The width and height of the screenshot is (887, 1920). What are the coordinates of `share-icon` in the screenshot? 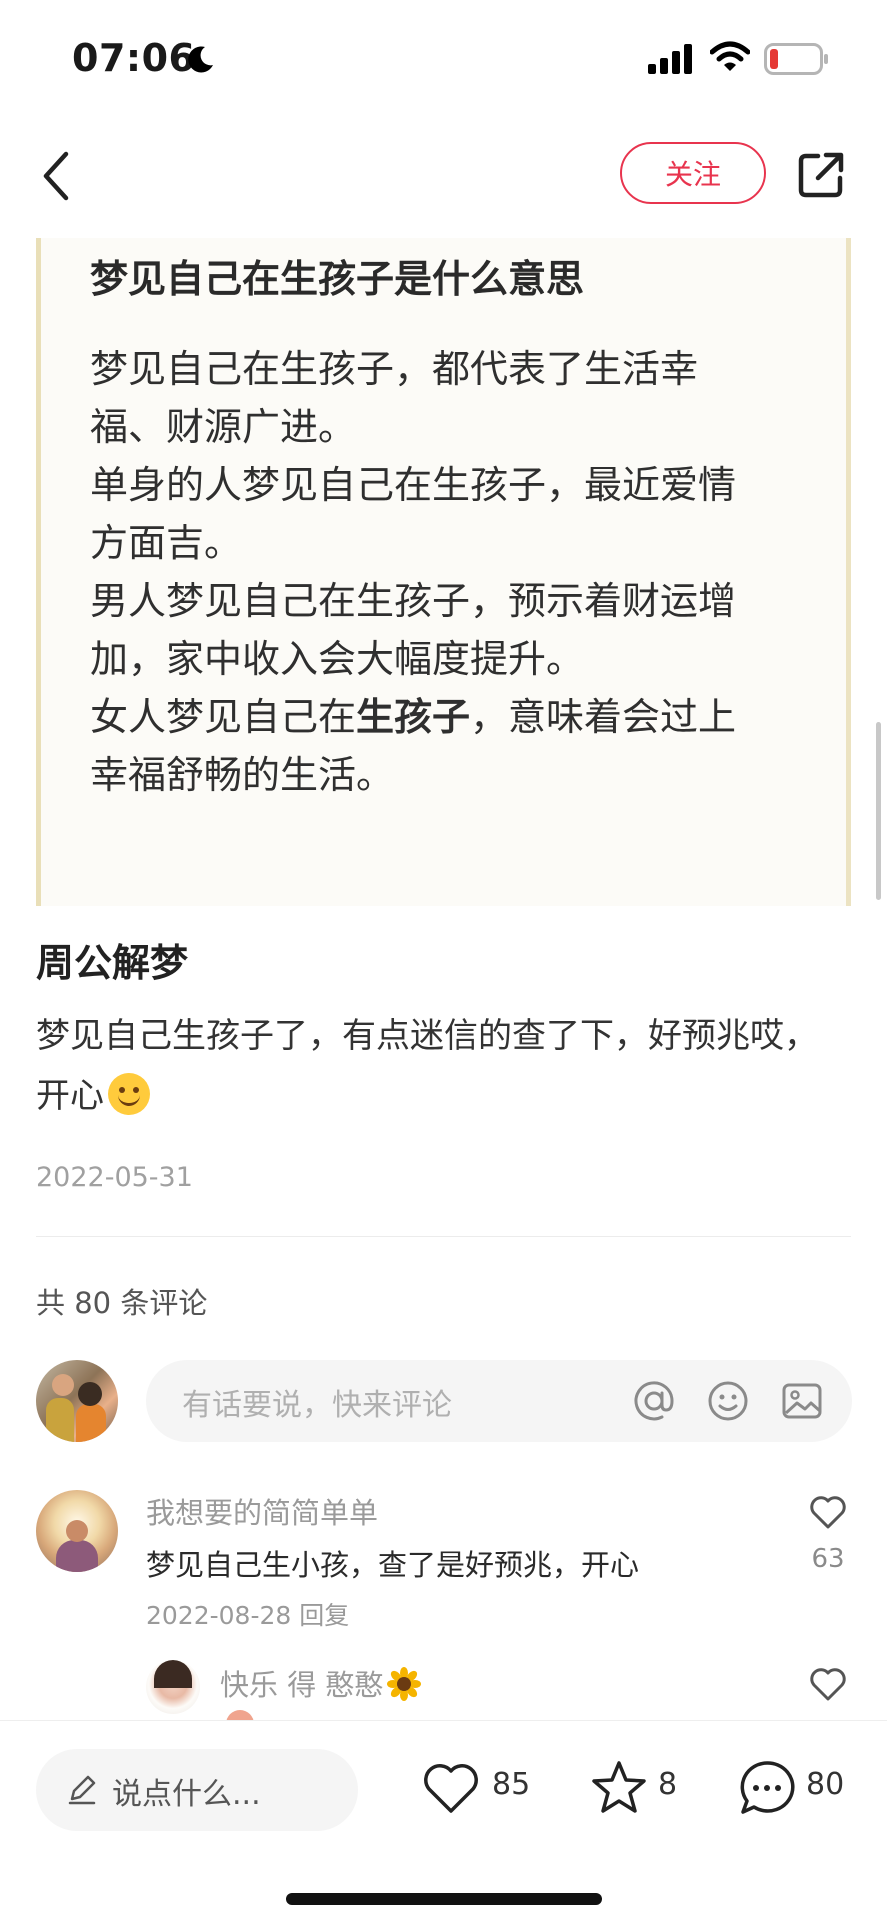 It's located at (821, 175).